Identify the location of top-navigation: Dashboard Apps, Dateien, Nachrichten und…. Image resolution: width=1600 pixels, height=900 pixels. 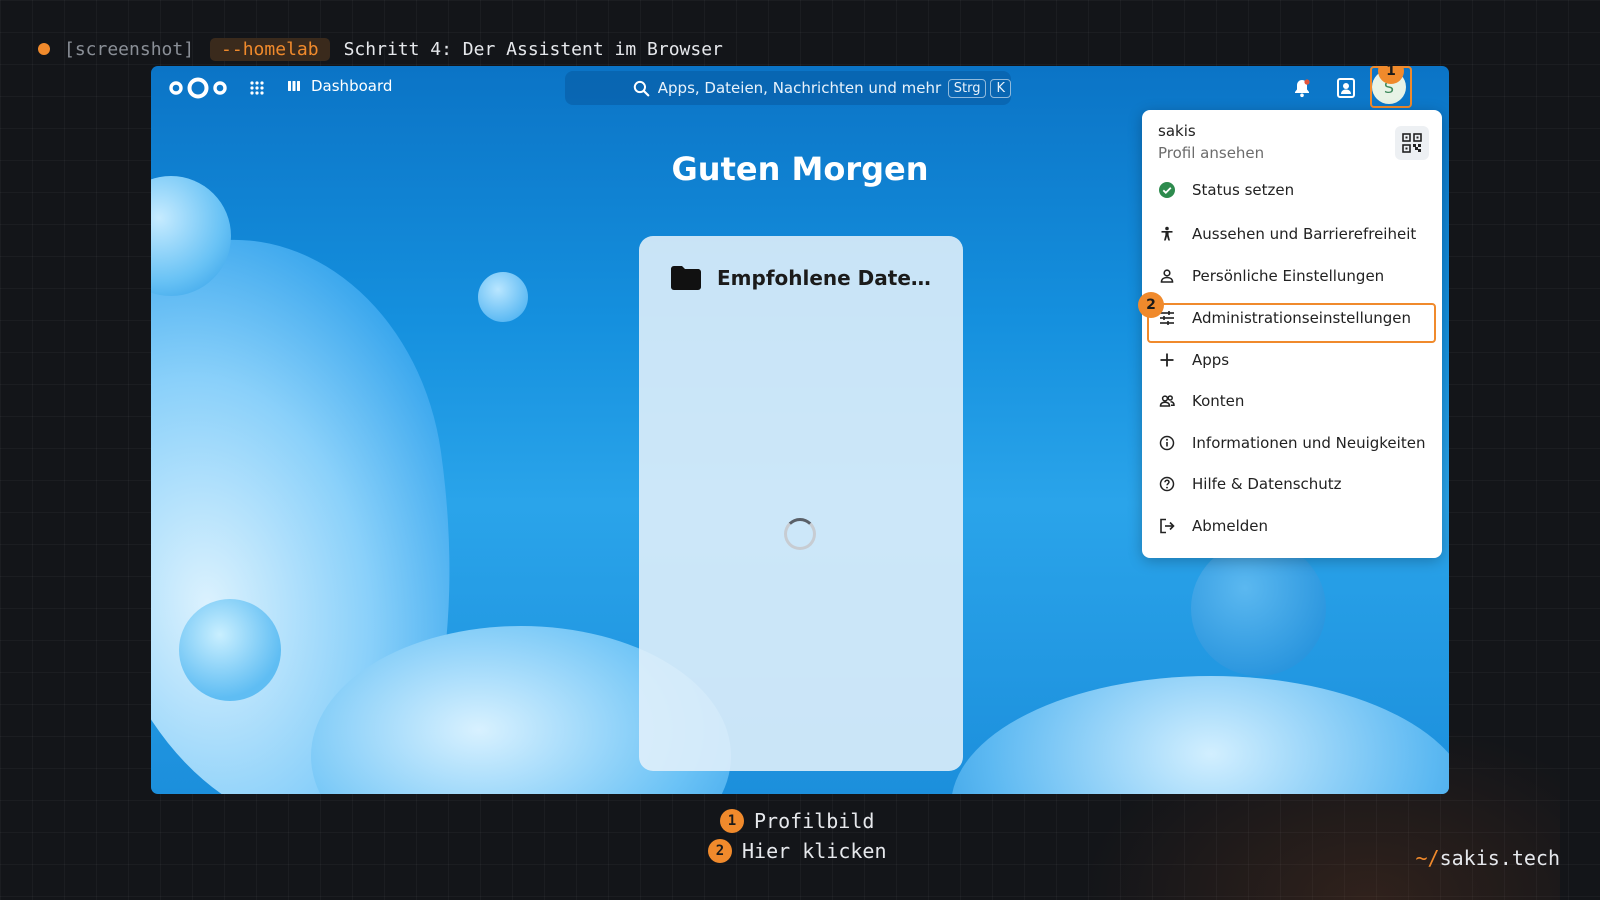
(800, 88).